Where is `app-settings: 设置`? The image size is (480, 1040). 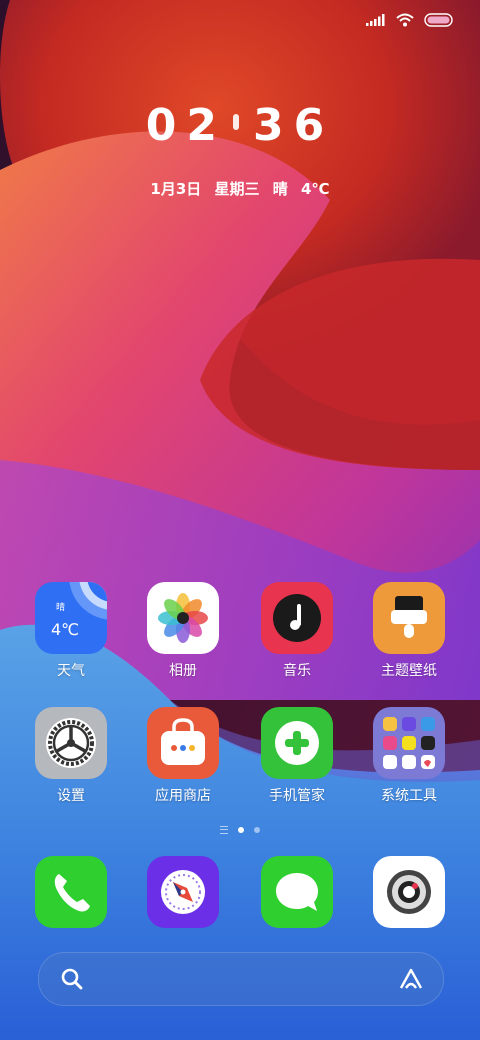 app-settings: 设置 is located at coordinates (71, 756).